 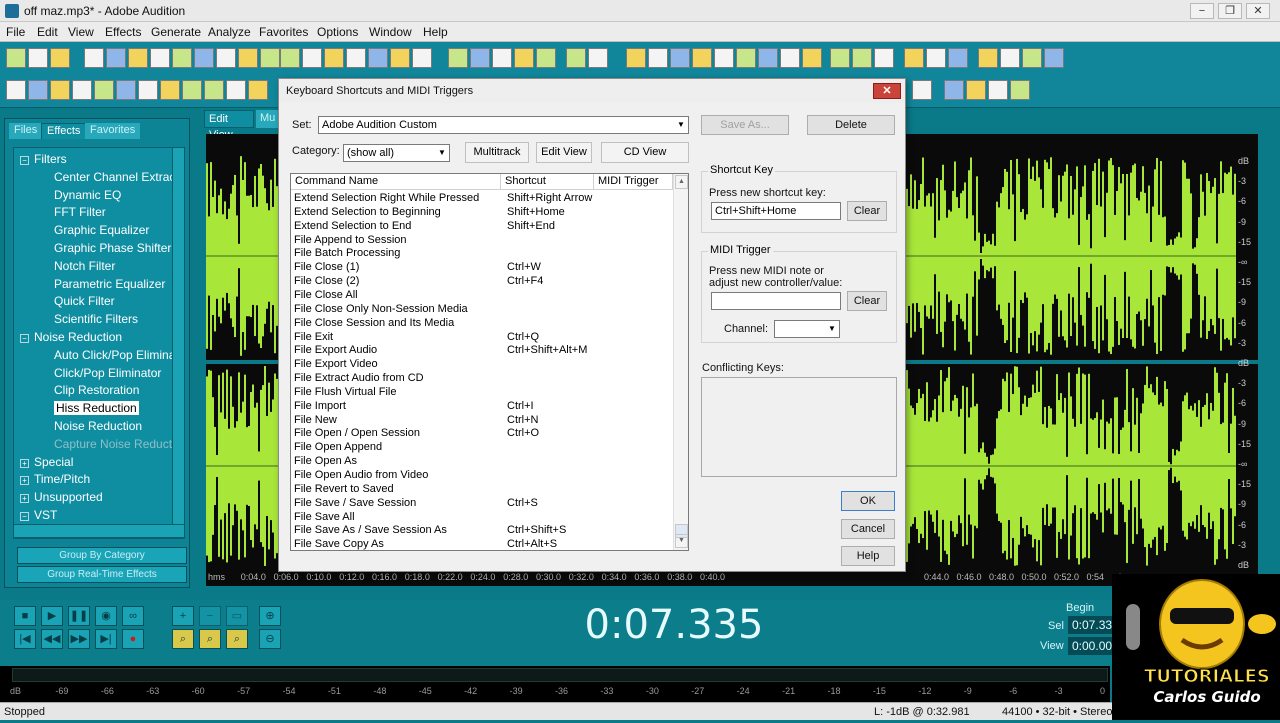 What do you see at coordinates (482, 254) in the screenshot?
I see `command-row: File Batch Processing` at bounding box center [482, 254].